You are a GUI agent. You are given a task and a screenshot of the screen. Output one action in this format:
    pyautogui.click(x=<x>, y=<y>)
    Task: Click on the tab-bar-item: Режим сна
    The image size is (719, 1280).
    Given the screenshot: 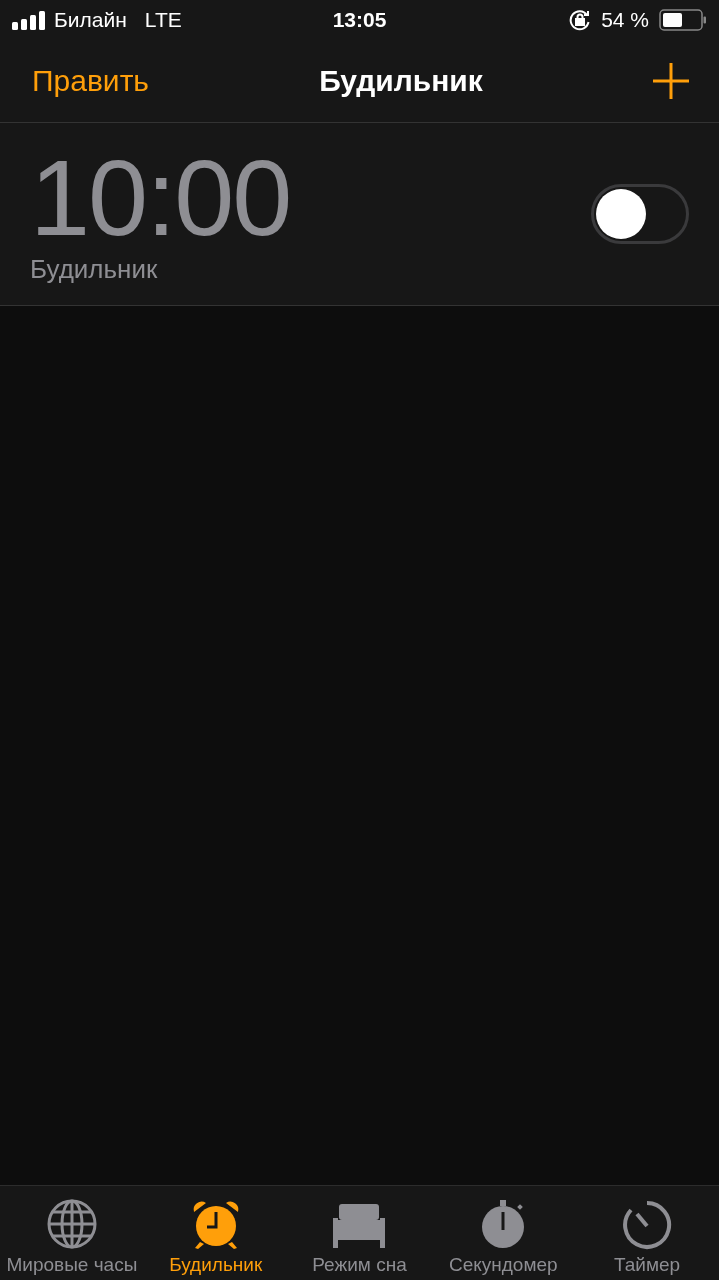 What is the action you would take?
    pyautogui.click(x=359, y=1233)
    